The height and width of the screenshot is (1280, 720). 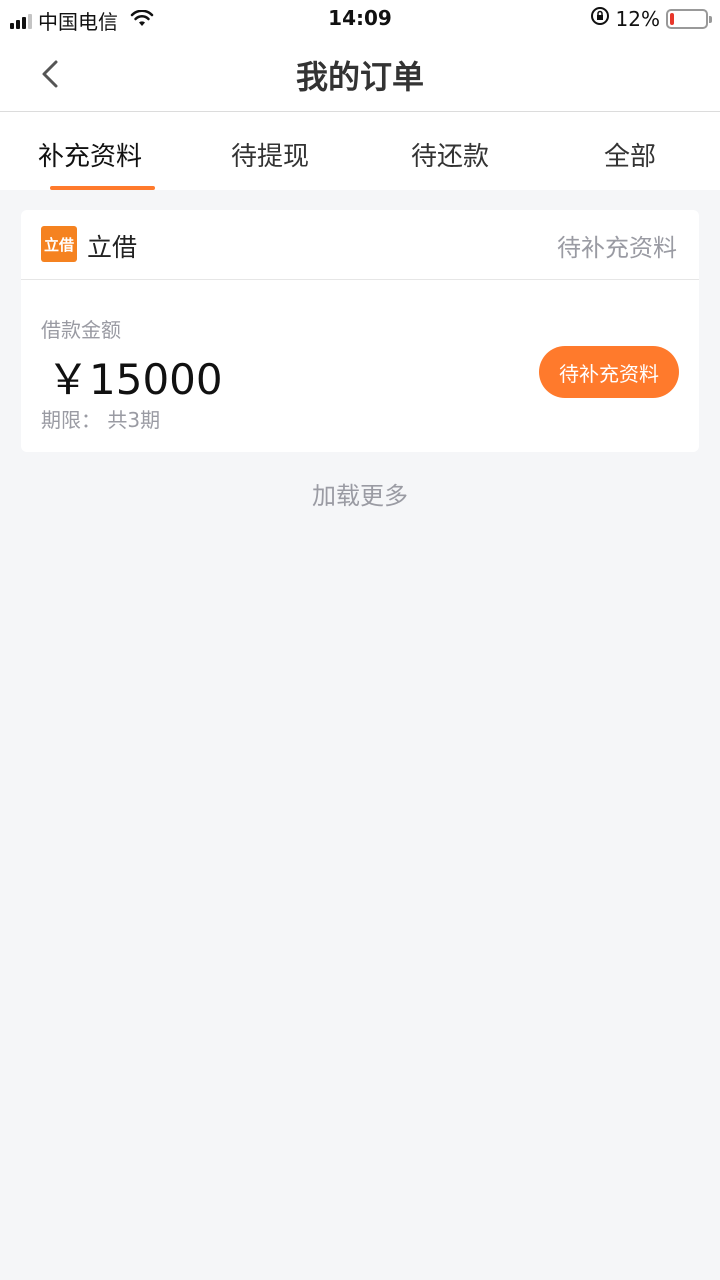 I want to click on order-tabs: 补充资料 待提现 待还款 全部, so click(x=360, y=151).